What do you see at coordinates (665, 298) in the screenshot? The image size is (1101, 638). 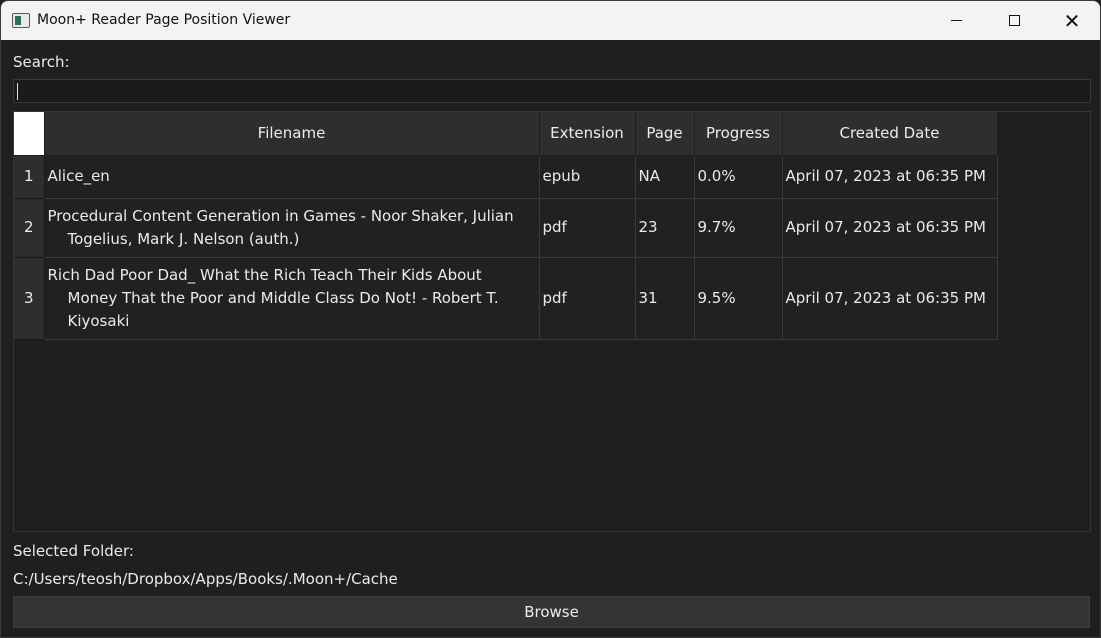 I see `cell-page: 31` at bounding box center [665, 298].